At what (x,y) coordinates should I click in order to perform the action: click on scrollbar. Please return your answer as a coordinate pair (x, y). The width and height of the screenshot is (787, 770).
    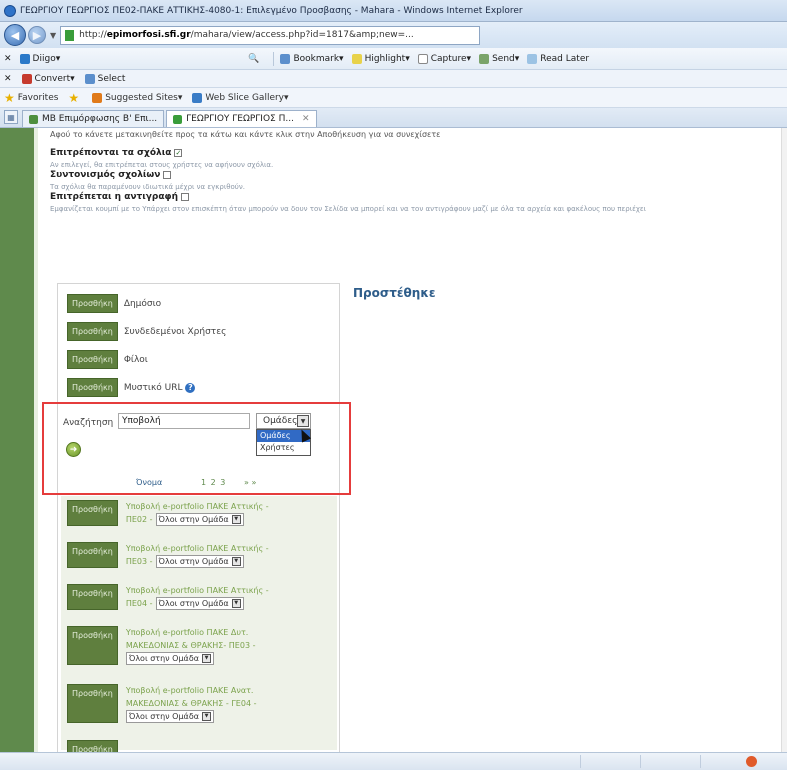
    Looking at the image, I should click on (784, 440).